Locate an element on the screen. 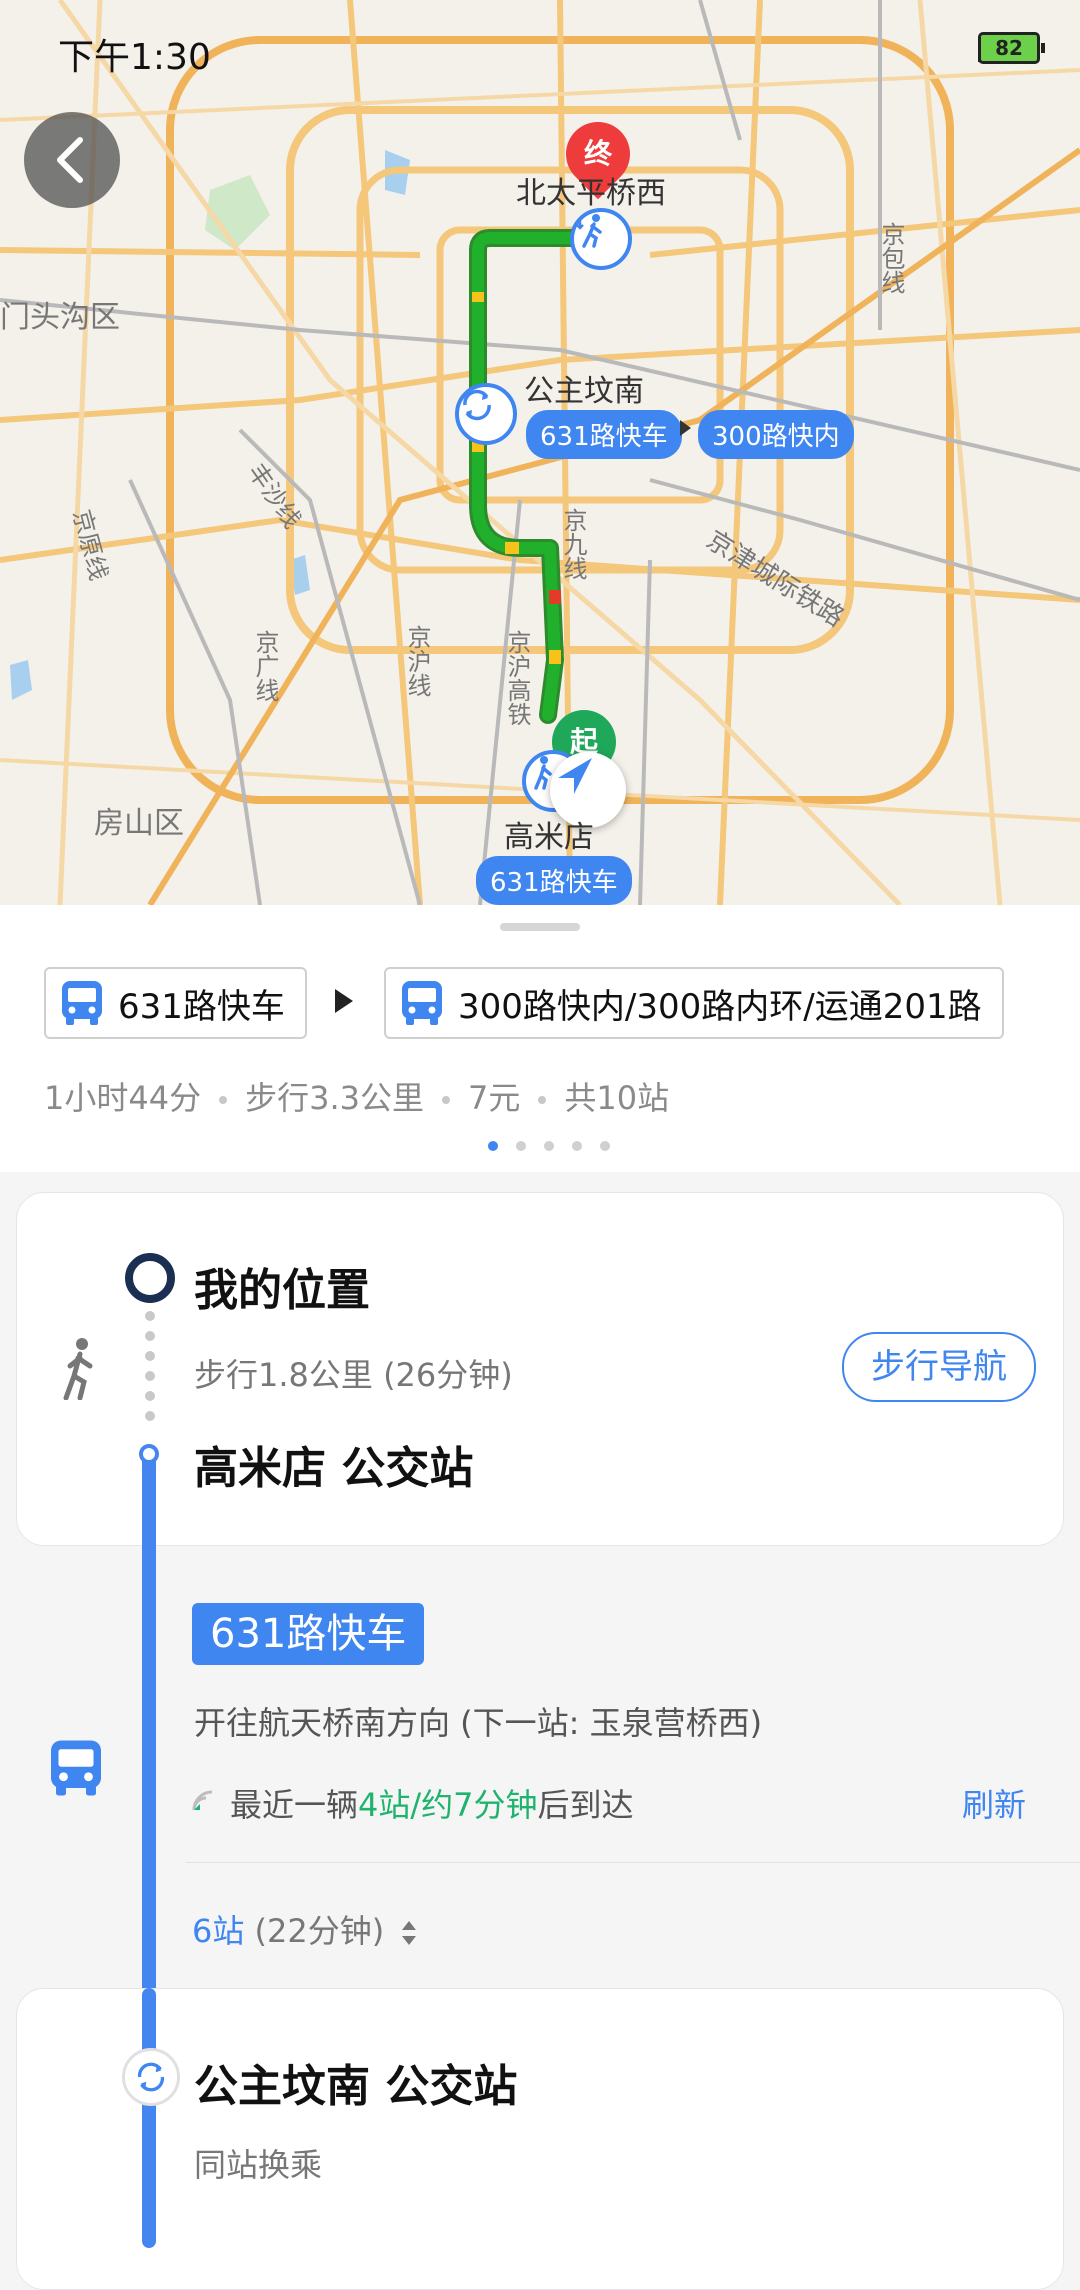 This screenshot has width=1080, height=2290. transit-rail-continued is located at coordinates (149, 2118).